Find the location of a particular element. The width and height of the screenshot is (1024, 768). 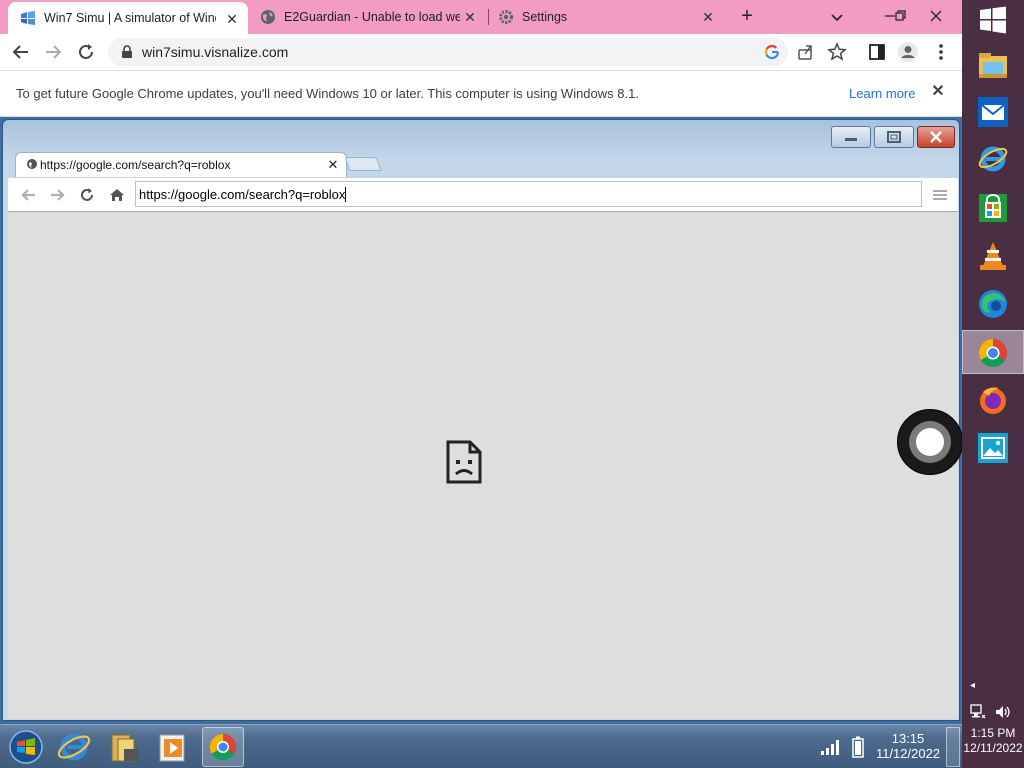

restore-button is located at coordinates (900, 16).